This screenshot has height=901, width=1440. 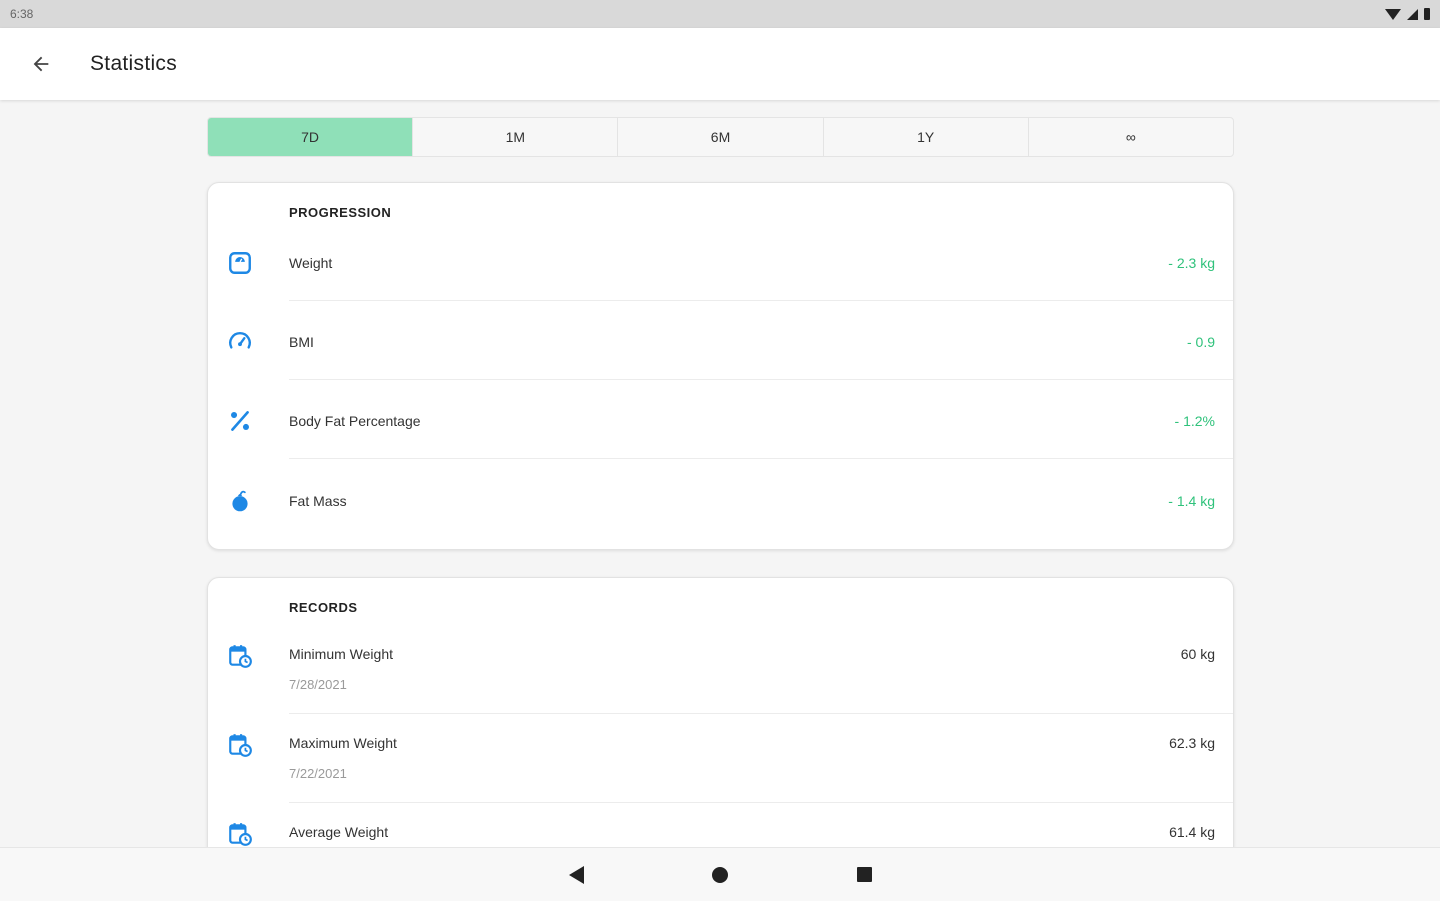 I want to click on nav-recents-button, so click(x=864, y=875).